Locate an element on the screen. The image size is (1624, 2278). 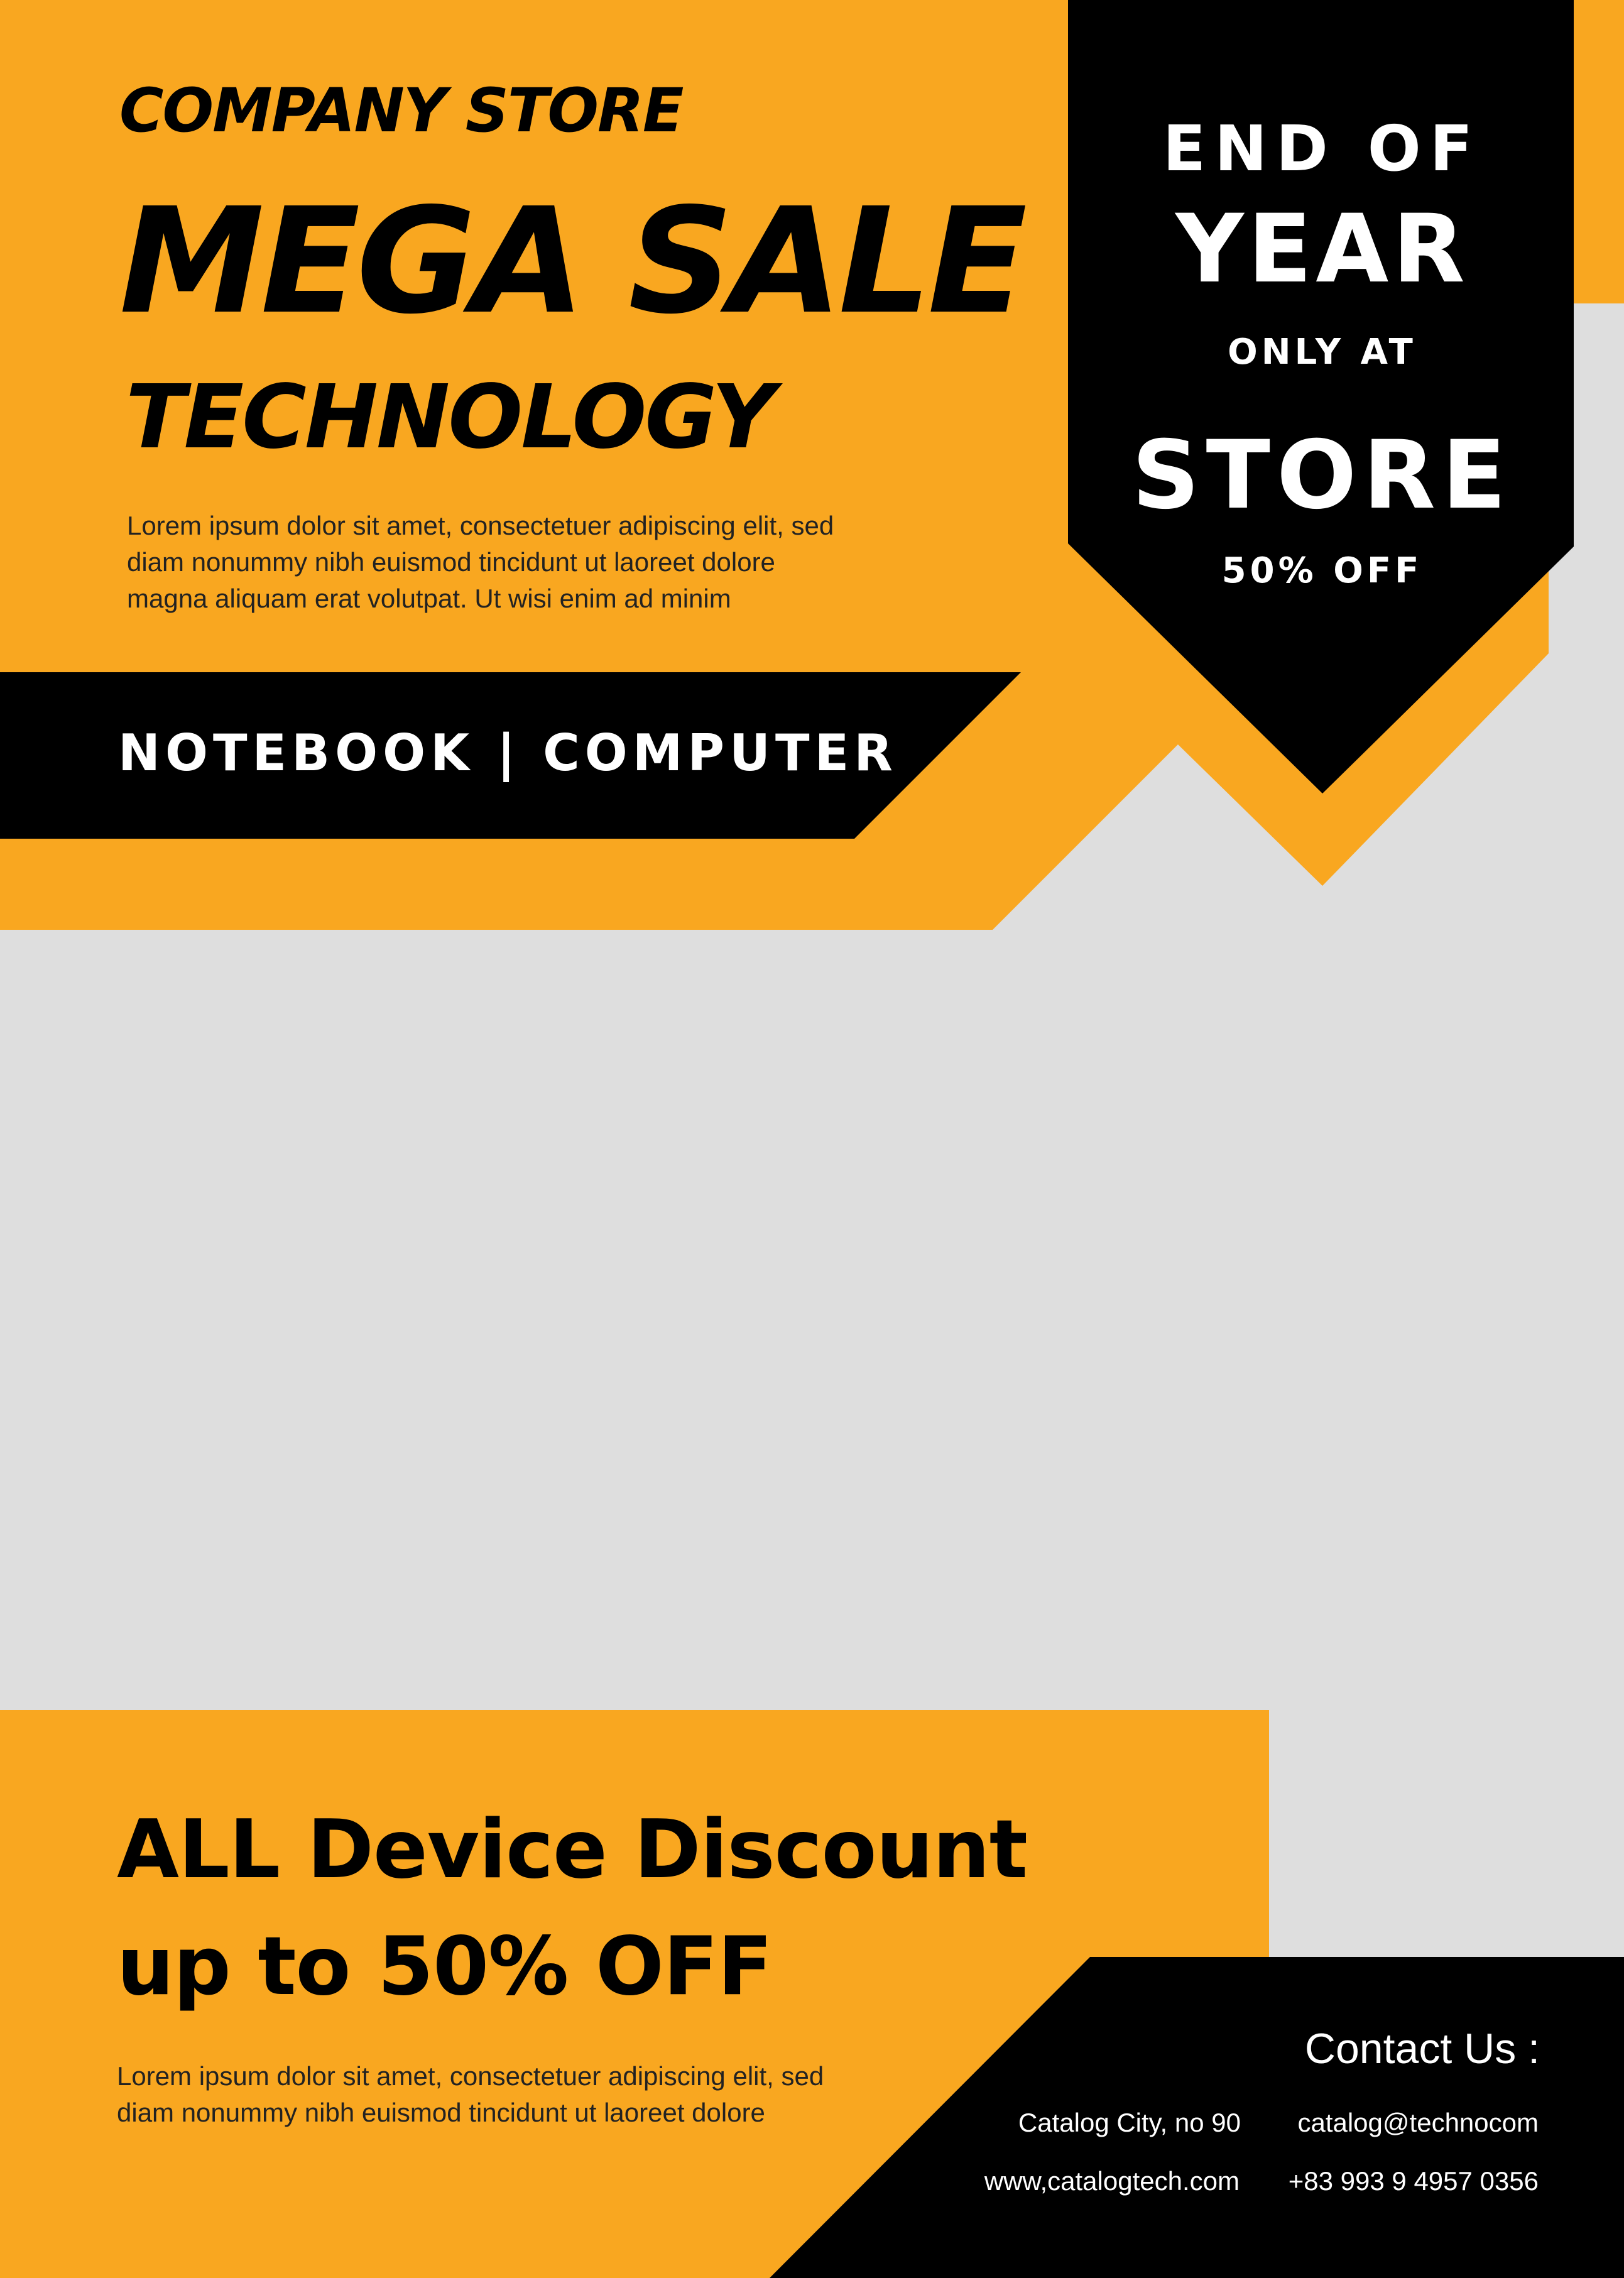
discount-headline-line2: up to 50% OFF is located at coordinates (445, 1967).